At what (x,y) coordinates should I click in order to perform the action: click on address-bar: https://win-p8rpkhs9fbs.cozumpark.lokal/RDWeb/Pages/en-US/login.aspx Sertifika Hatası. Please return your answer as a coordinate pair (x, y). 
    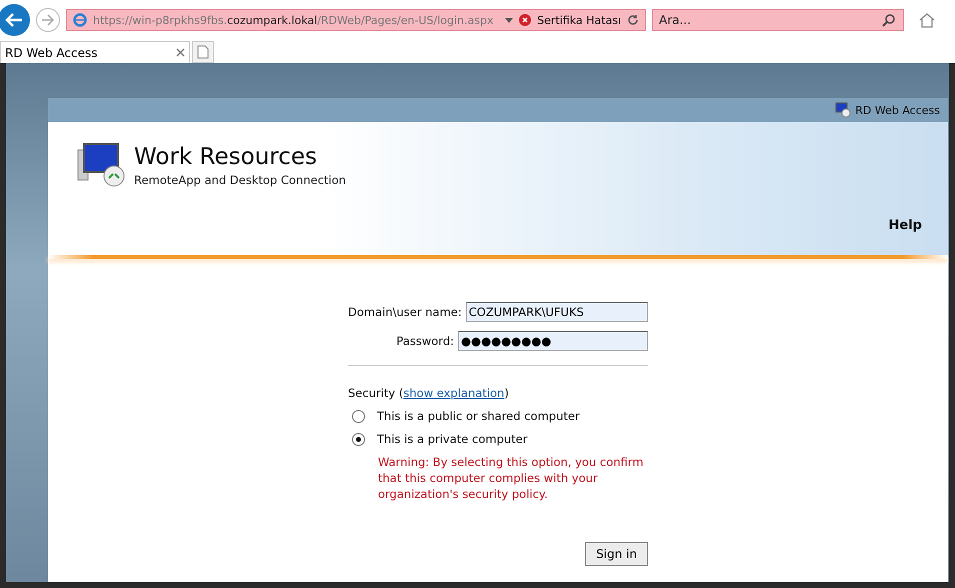
    Looking at the image, I should click on (356, 20).